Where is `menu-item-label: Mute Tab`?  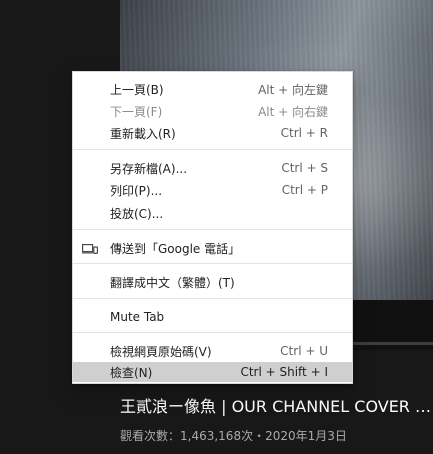
menu-item-label: Mute Tab is located at coordinates (137, 317).